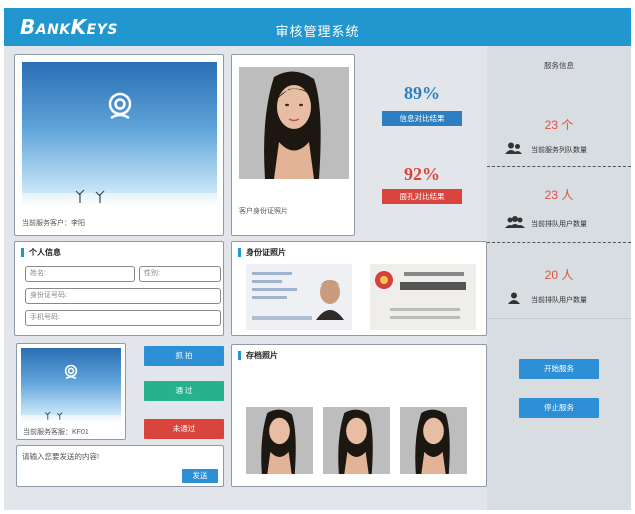  Describe the element at coordinates (262, 252) in the screenshot. I see `id-card-photos-title: 身份证照片` at that location.